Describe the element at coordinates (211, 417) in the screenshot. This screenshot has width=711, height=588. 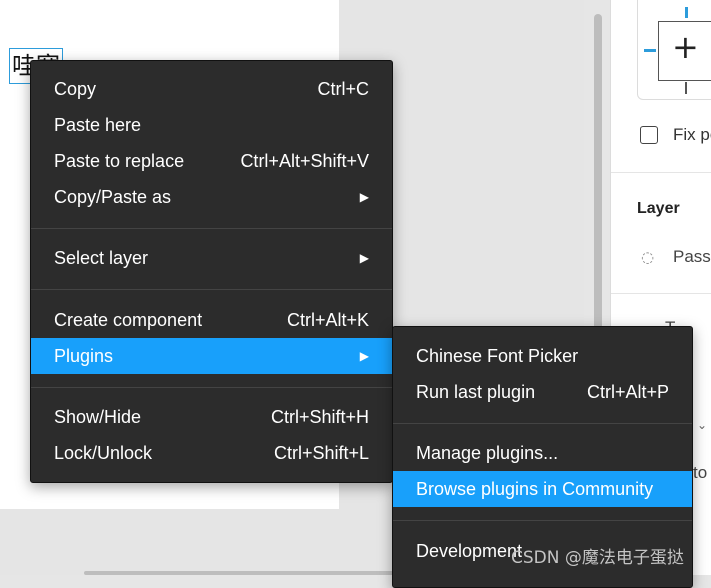
I see `menu-item-show-hide: Show/Hide Ctrl+Shift+H` at that location.